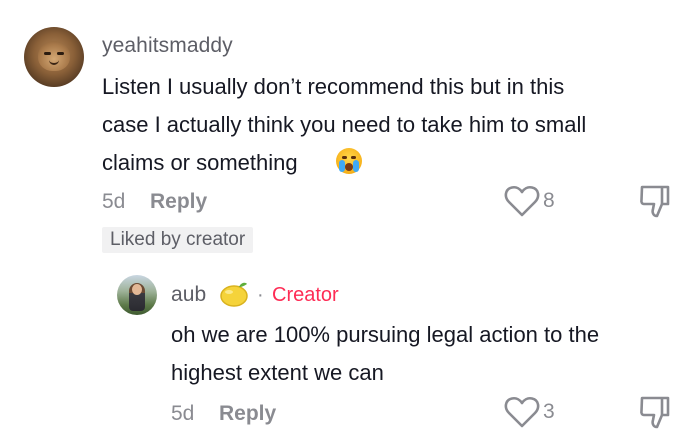  What do you see at coordinates (178, 240) in the screenshot?
I see `liked-by-creator-badge: Liked by creator` at bounding box center [178, 240].